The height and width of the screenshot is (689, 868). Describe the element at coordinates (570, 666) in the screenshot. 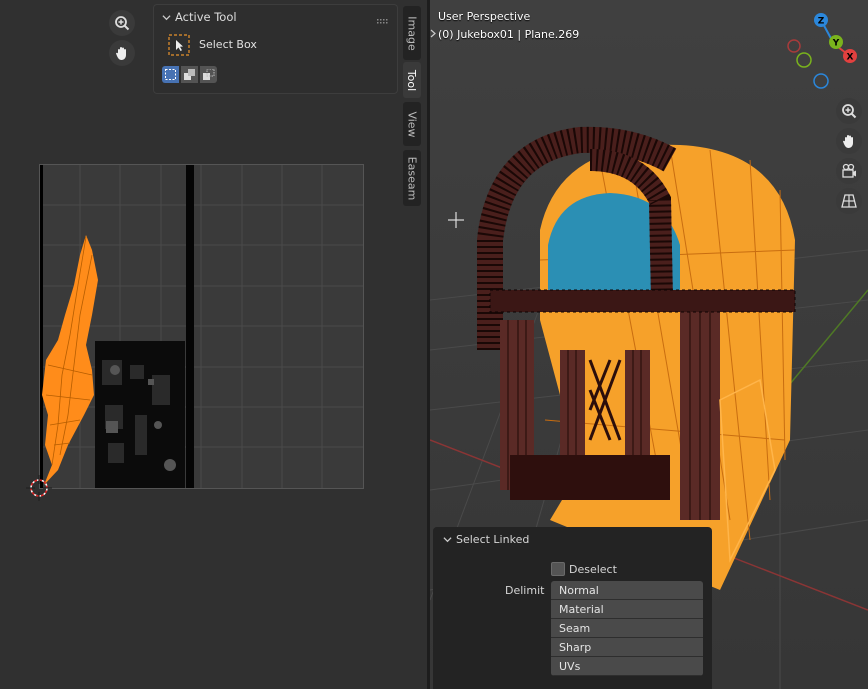

I see `delimit-uvs-label: UVs` at that location.